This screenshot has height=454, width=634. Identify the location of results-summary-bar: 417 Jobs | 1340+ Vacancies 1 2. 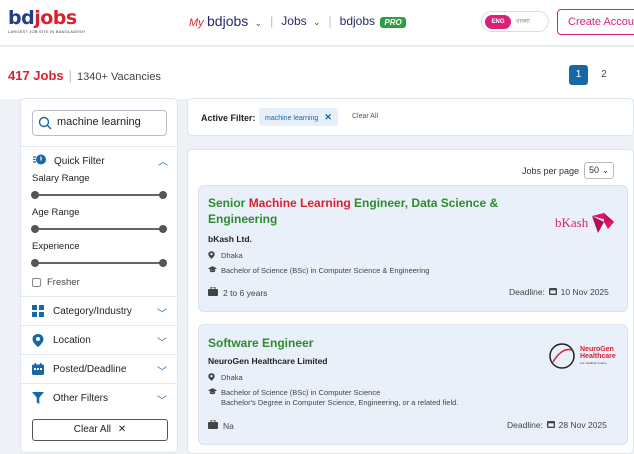
(317, 73).